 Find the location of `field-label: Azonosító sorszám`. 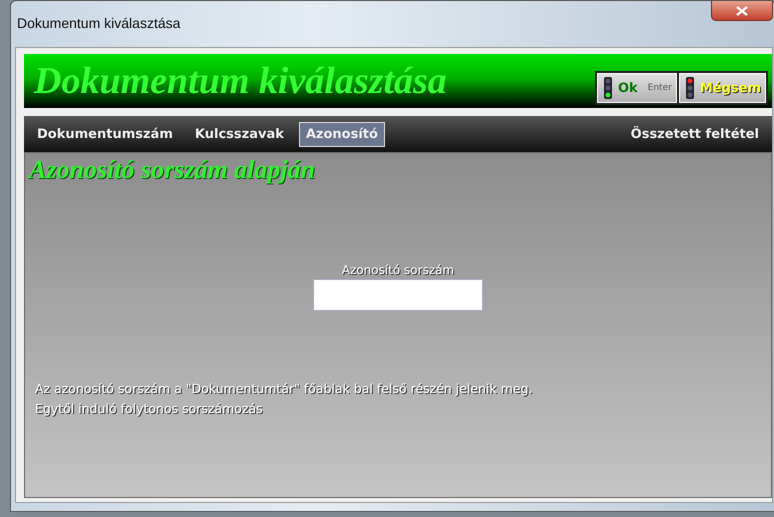

field-label: Azonosító sorszám is located at coordinates (398, 270).